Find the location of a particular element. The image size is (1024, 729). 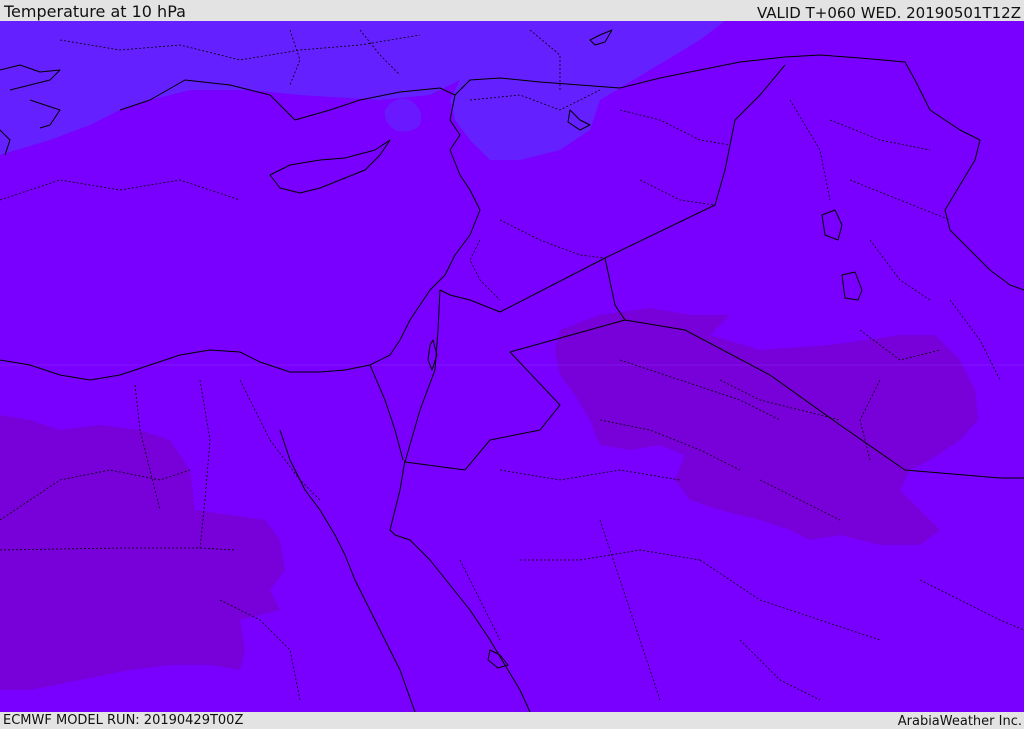

credit-label: ArabiaWeather Inc. is located at coordinates (959, 721).